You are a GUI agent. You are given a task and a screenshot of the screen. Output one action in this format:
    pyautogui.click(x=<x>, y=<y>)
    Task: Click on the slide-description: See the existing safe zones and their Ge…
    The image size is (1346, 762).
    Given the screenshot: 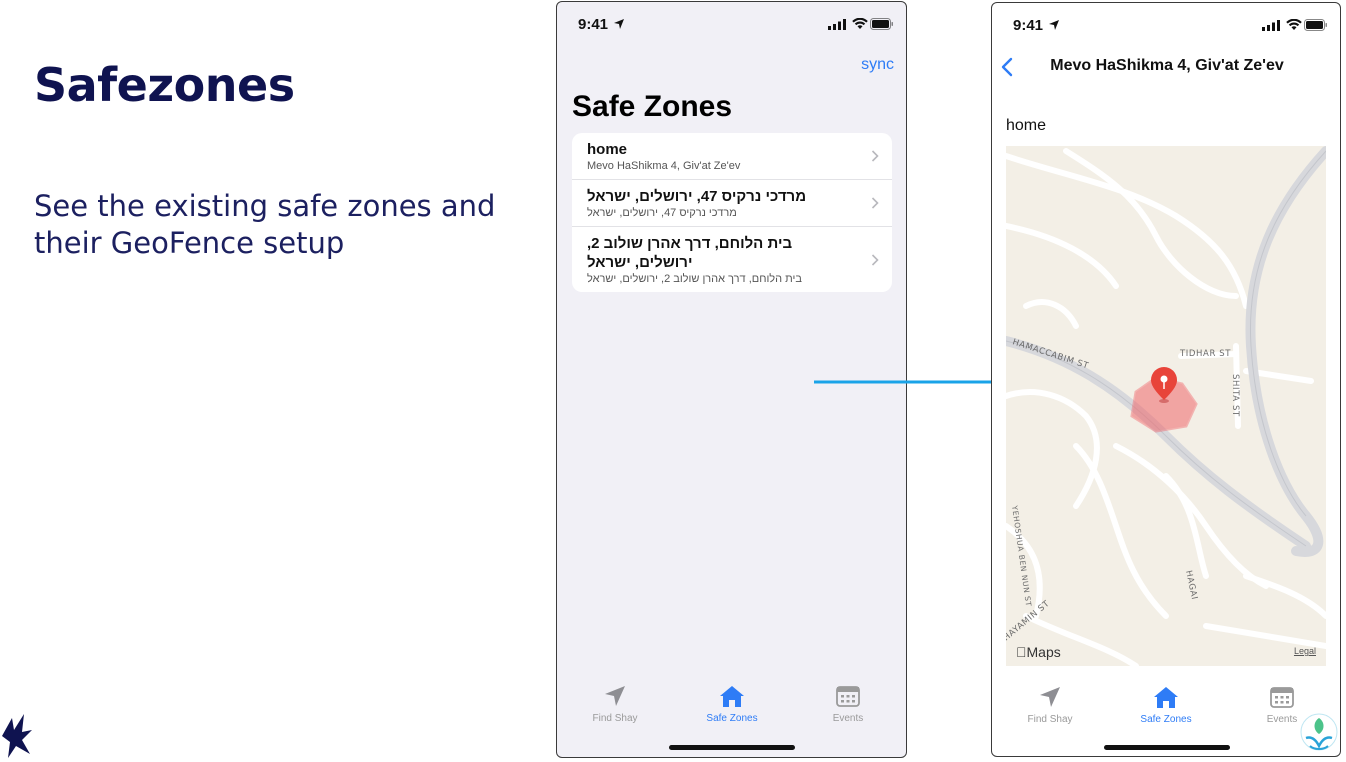 What is the action you would take?
    pyautogui.click(x=265, y=224)
    